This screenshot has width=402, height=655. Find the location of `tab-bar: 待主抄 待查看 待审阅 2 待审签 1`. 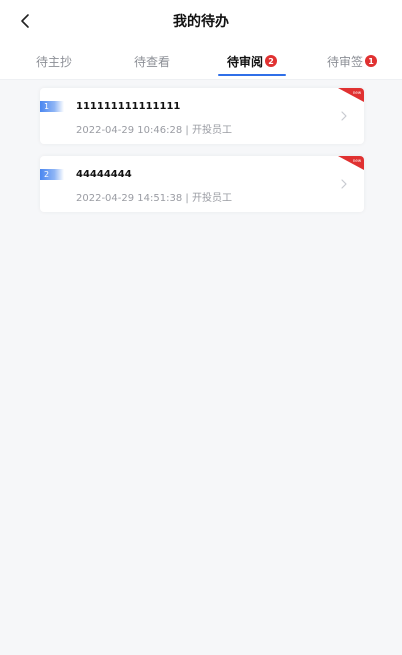

tab-bar: 待主抄 待查看 待审阅 2 待审签 1 is located at coordinates (201, 61).